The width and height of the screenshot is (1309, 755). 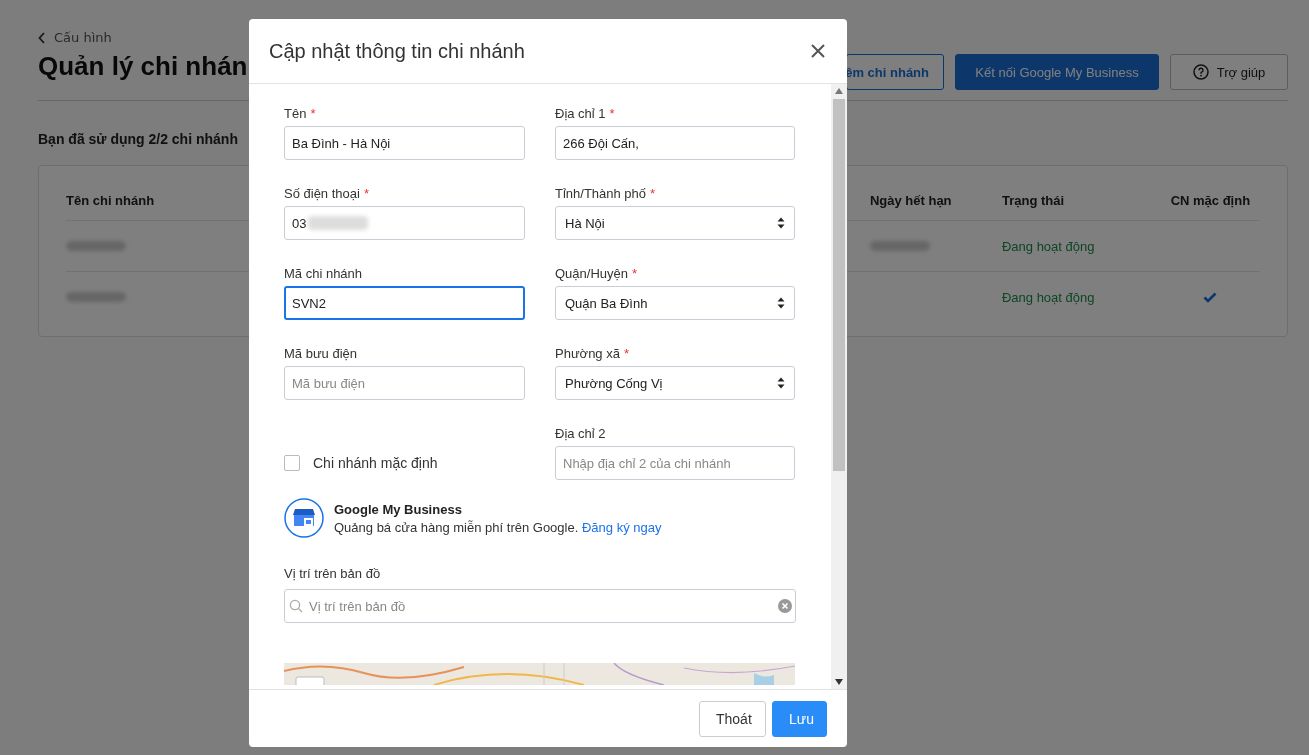 I want to click on field-label: Địa chỉ 1, so click(x=580, y=113).